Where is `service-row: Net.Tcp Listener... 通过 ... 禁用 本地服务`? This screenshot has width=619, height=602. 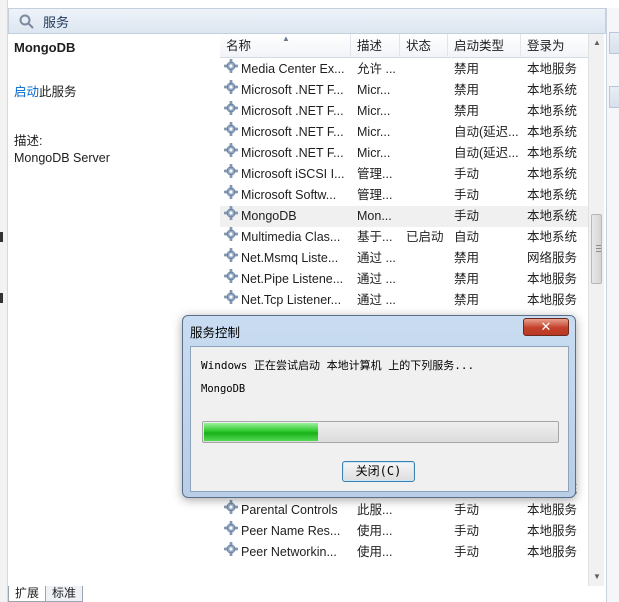 service-row: Net.Tcp Listener... 通过 ... 禁用 本地服务 is located at coordinates (404, 300).